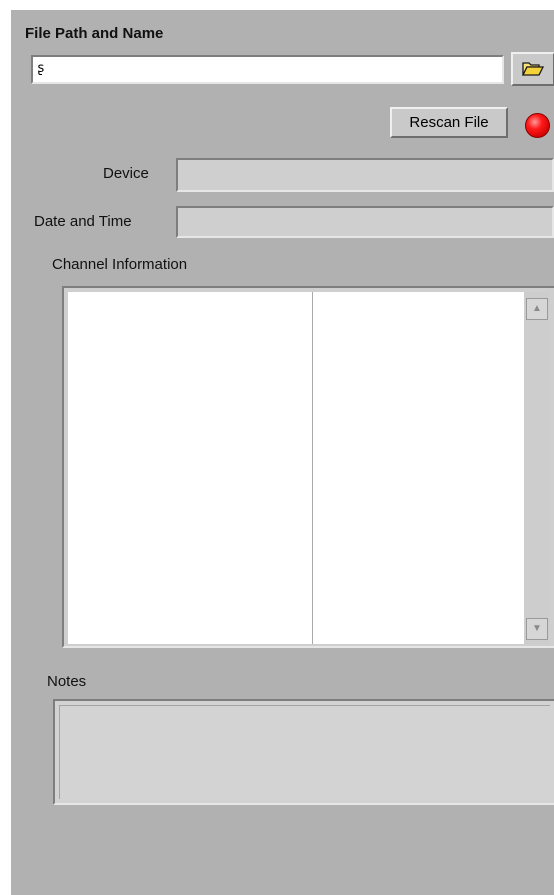  I want to click on notes-field, so click(303, 752).